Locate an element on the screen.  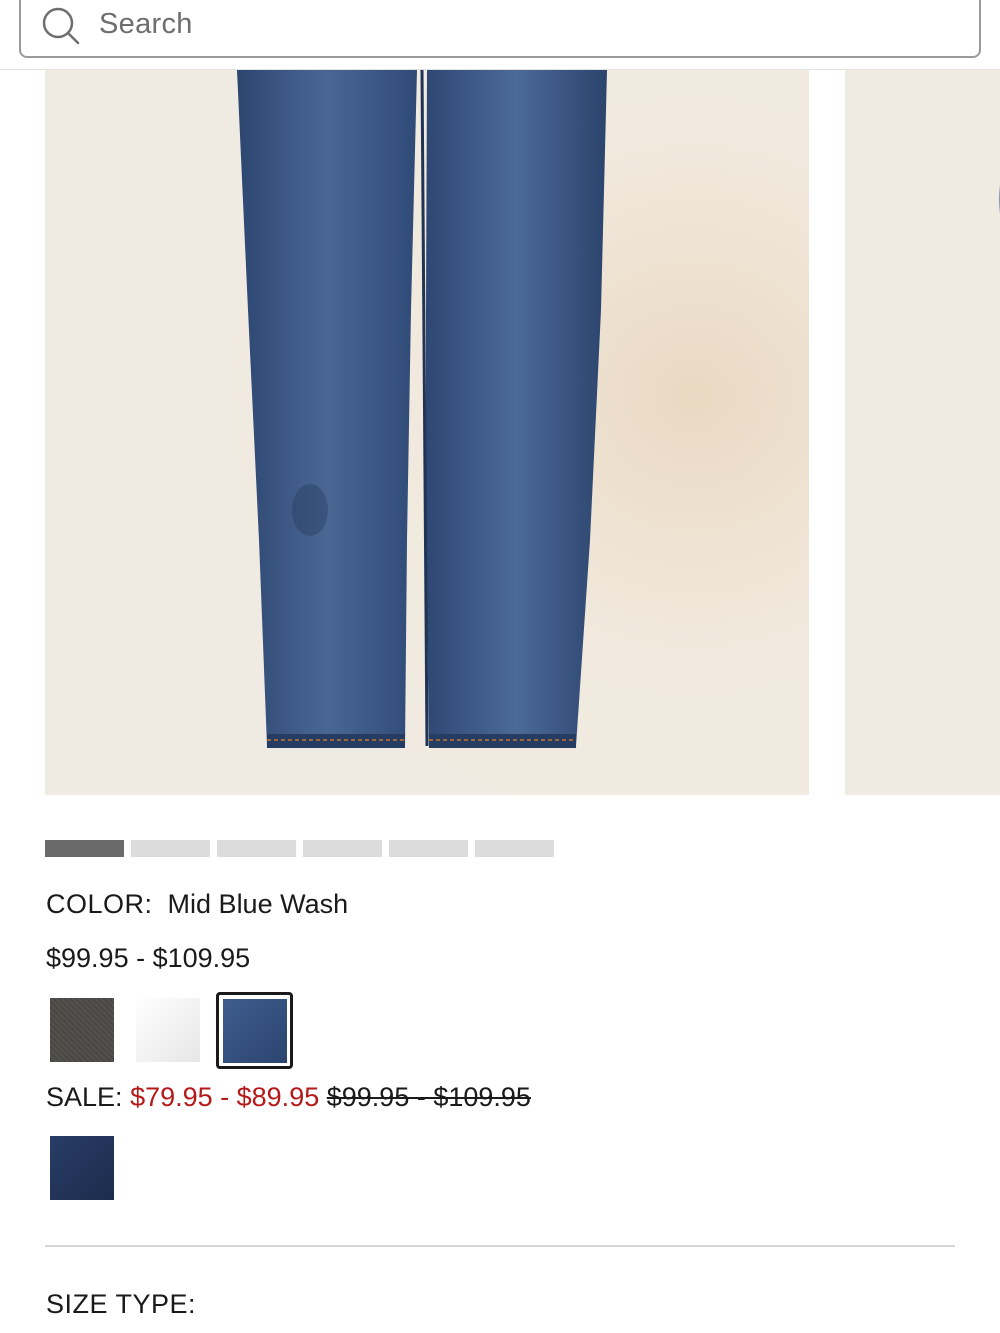
image-pager is located at coordinates (299, 848).